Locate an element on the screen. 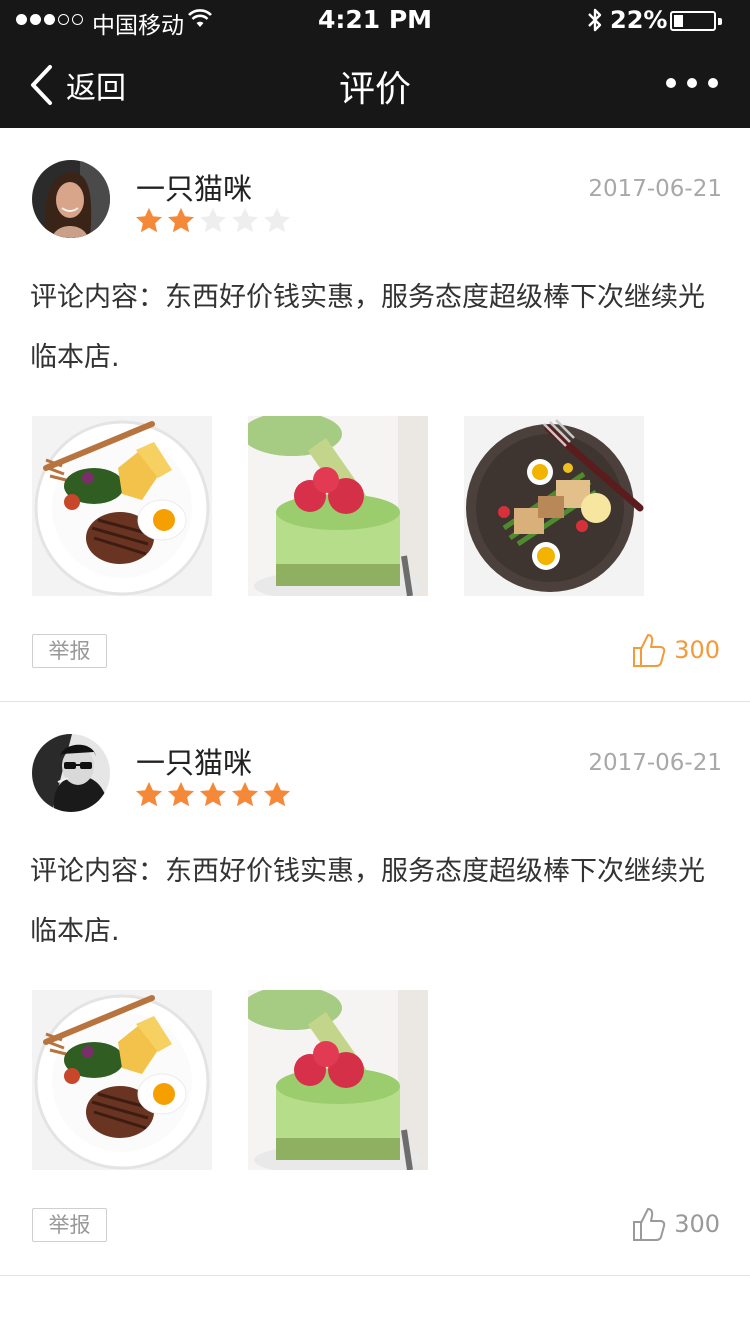  battery-level is located at coordinates (678, 21).